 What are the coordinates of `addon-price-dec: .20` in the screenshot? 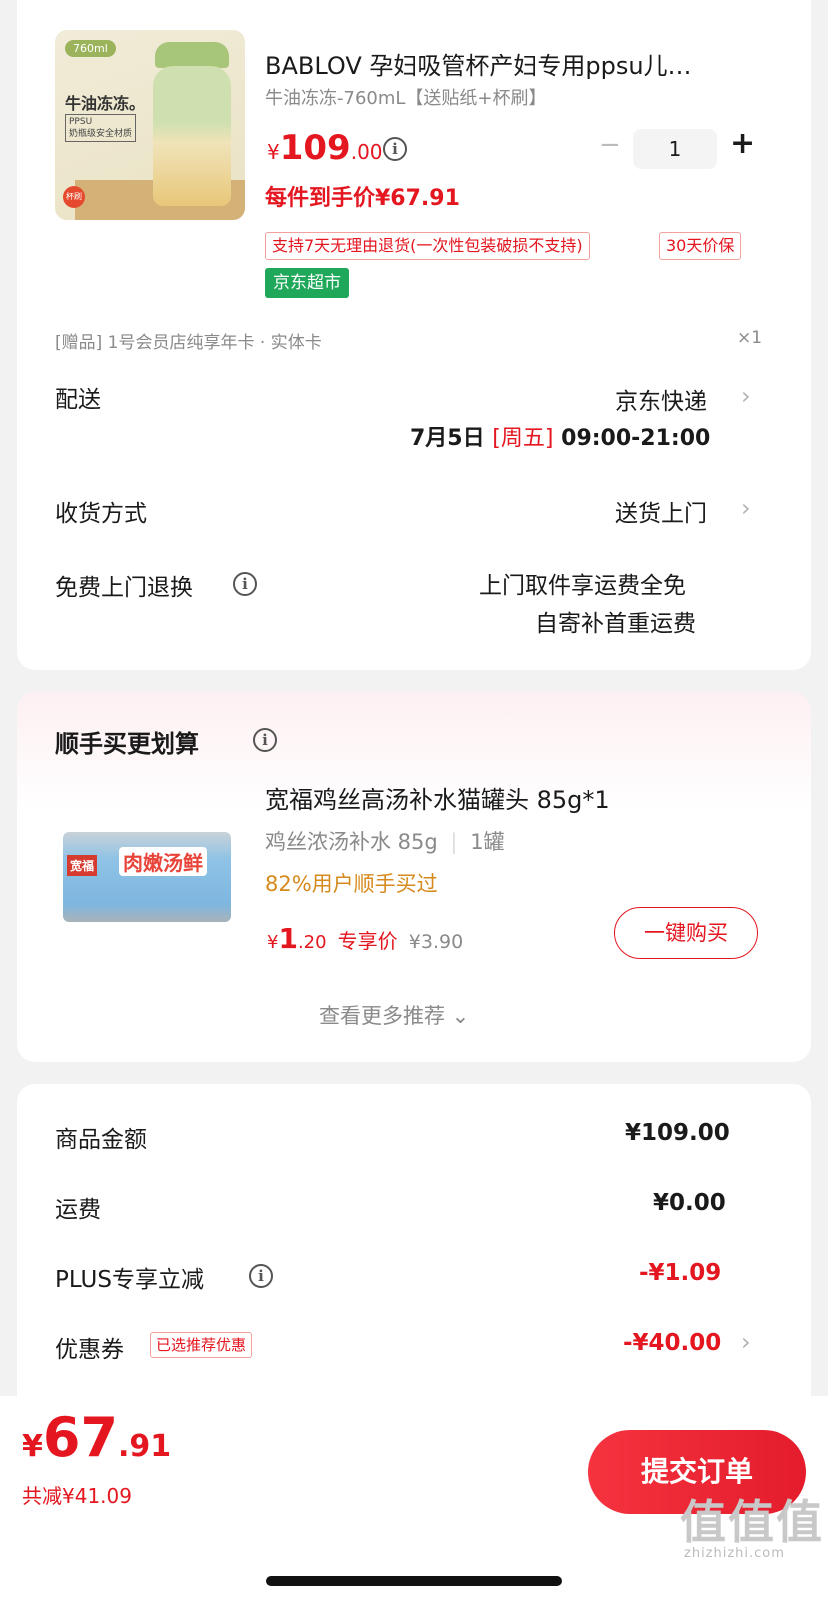 It's located at (312, 942).